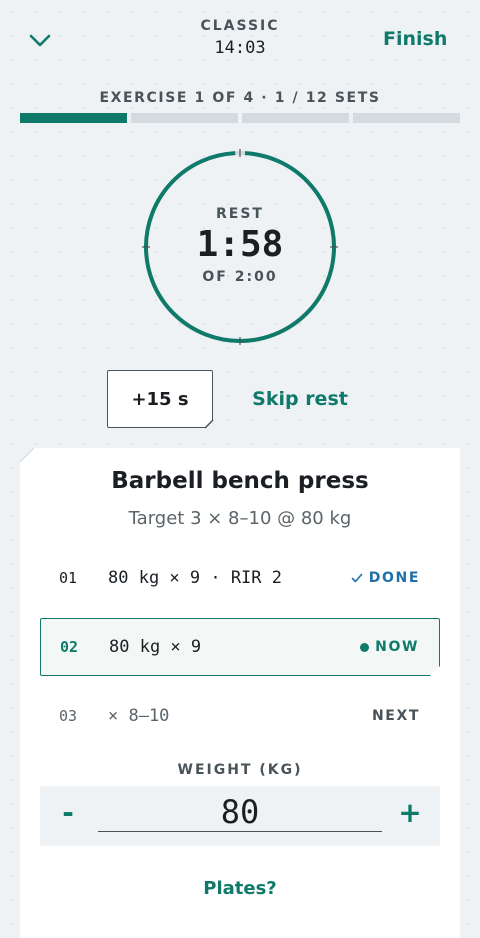  What do you see at coordinates (209, 424) in the screenshot?
I see `button-corner-accent` at bounding box center [209, 424].